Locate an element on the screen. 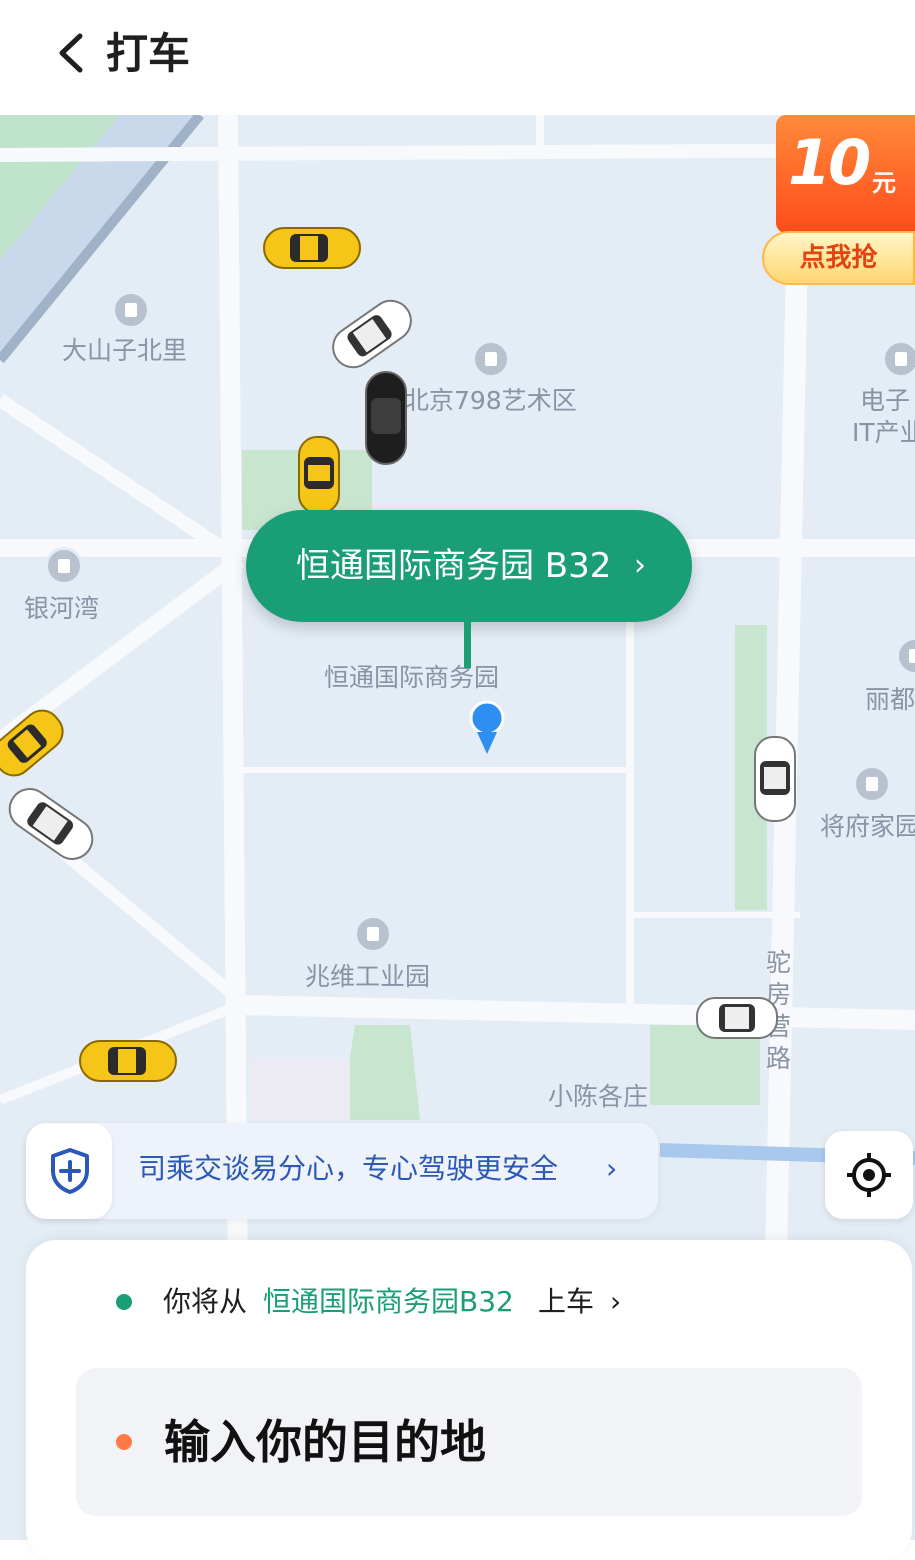 The image size is (915, 1560). page-title: 打车 is located at coordinates (148, 53).